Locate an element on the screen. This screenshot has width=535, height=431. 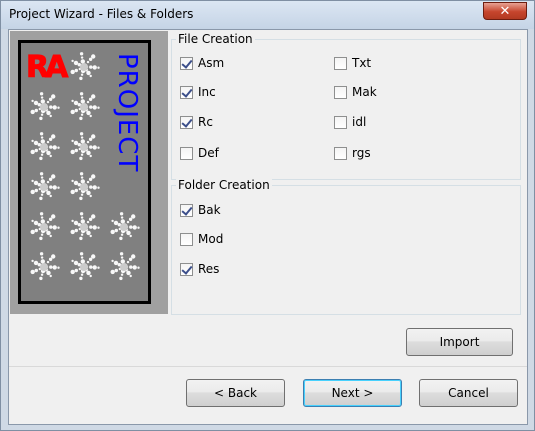
checkbox-mod-box is located at coordinates (186, 239).